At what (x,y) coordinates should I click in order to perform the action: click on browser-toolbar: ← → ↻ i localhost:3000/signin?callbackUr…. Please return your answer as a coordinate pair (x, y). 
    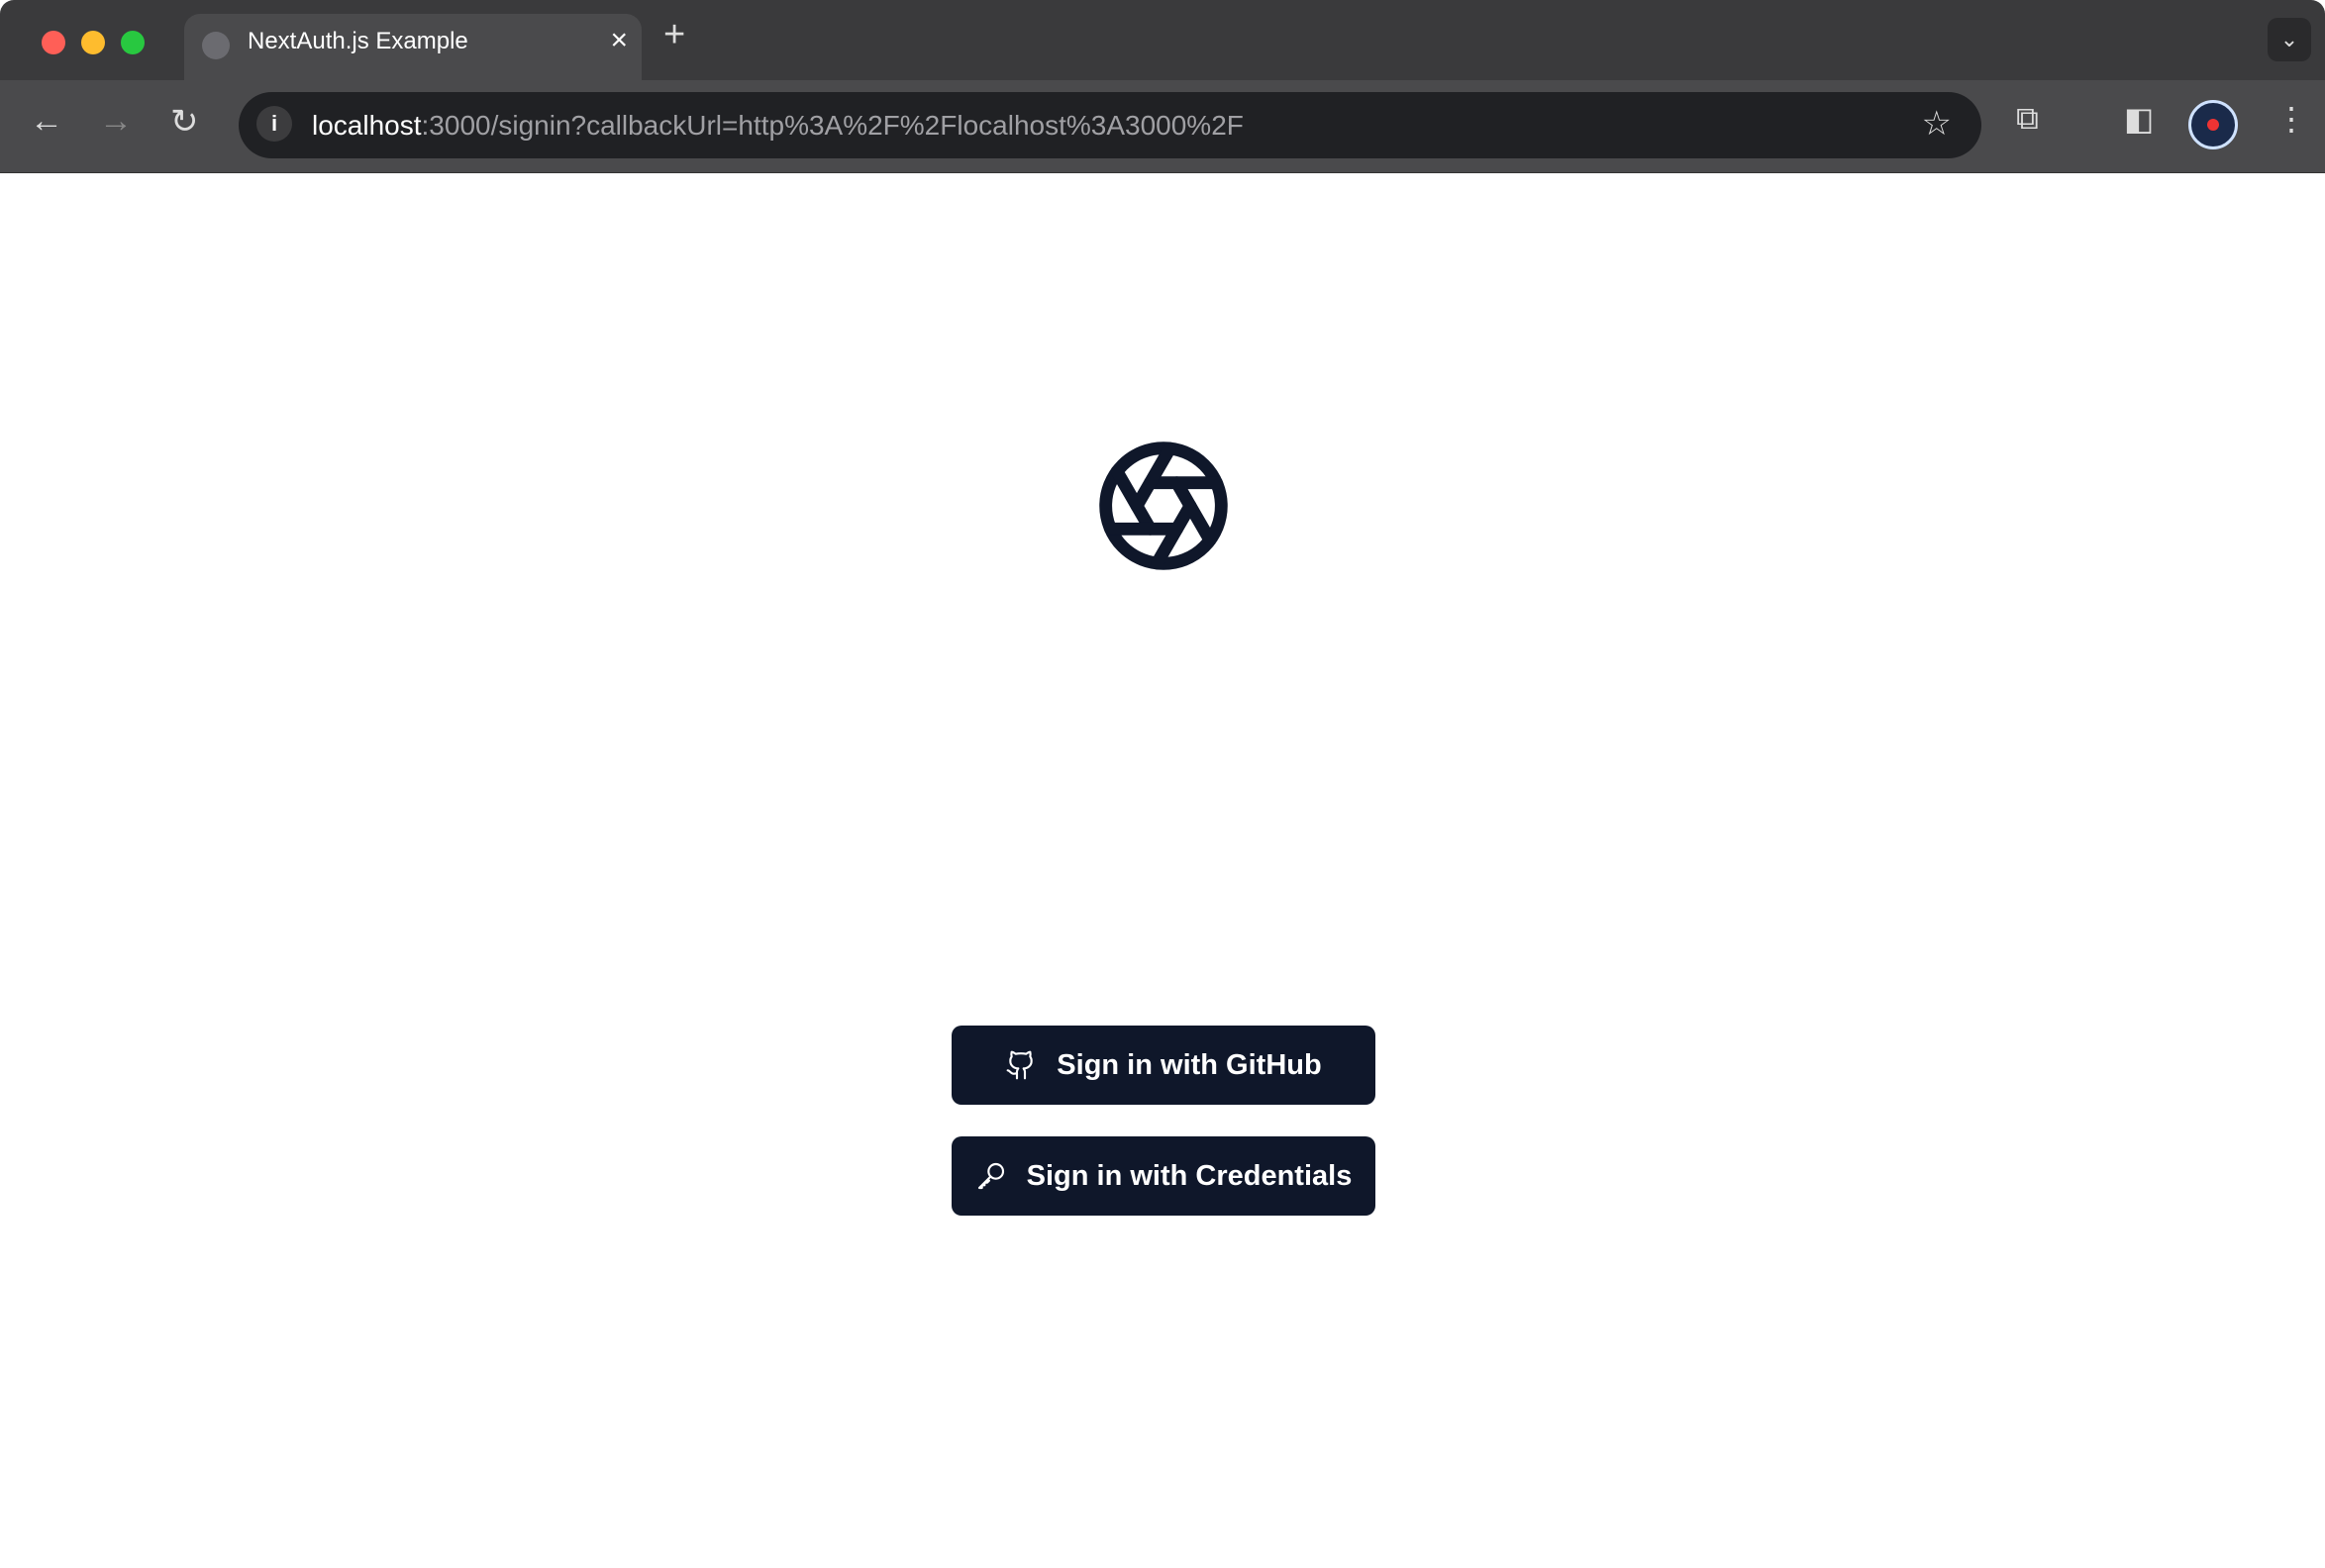
    Looking at the image, I should click on (1163, 126).